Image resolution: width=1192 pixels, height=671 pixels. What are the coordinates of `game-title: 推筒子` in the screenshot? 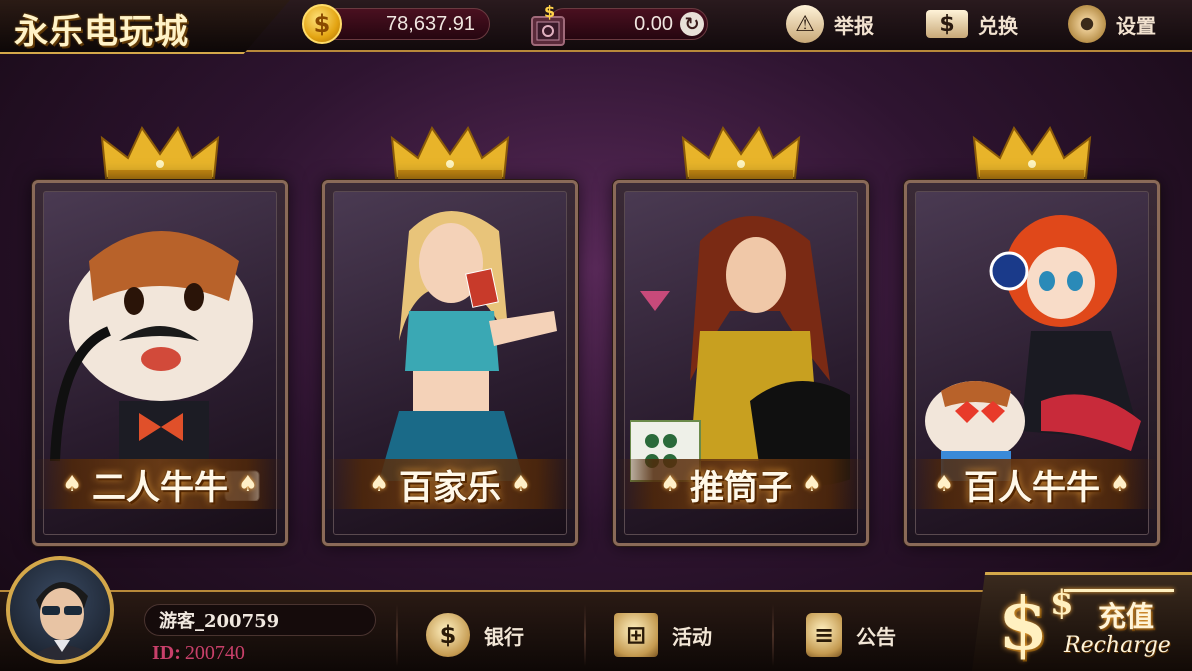 It's located at (741, 487).